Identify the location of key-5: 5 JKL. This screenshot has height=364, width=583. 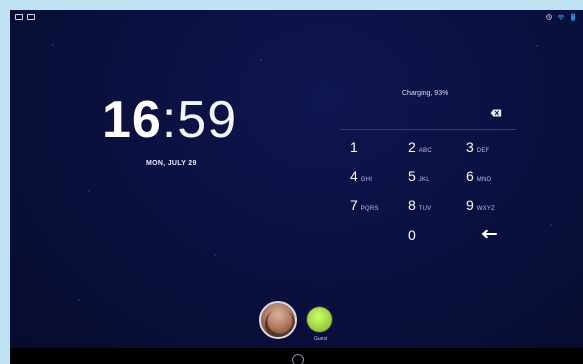
(419, 176).